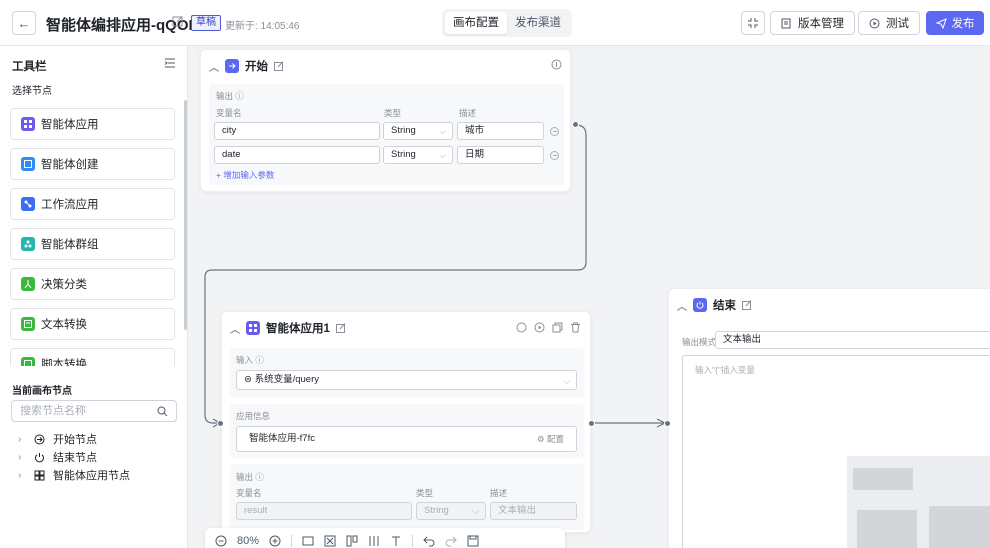 The height and width of the screenshot is (548, 990). Describe the element at coordinates (282, 438) in the screenshot. I see `app-name: 智能体应用-f7fc` at that location.